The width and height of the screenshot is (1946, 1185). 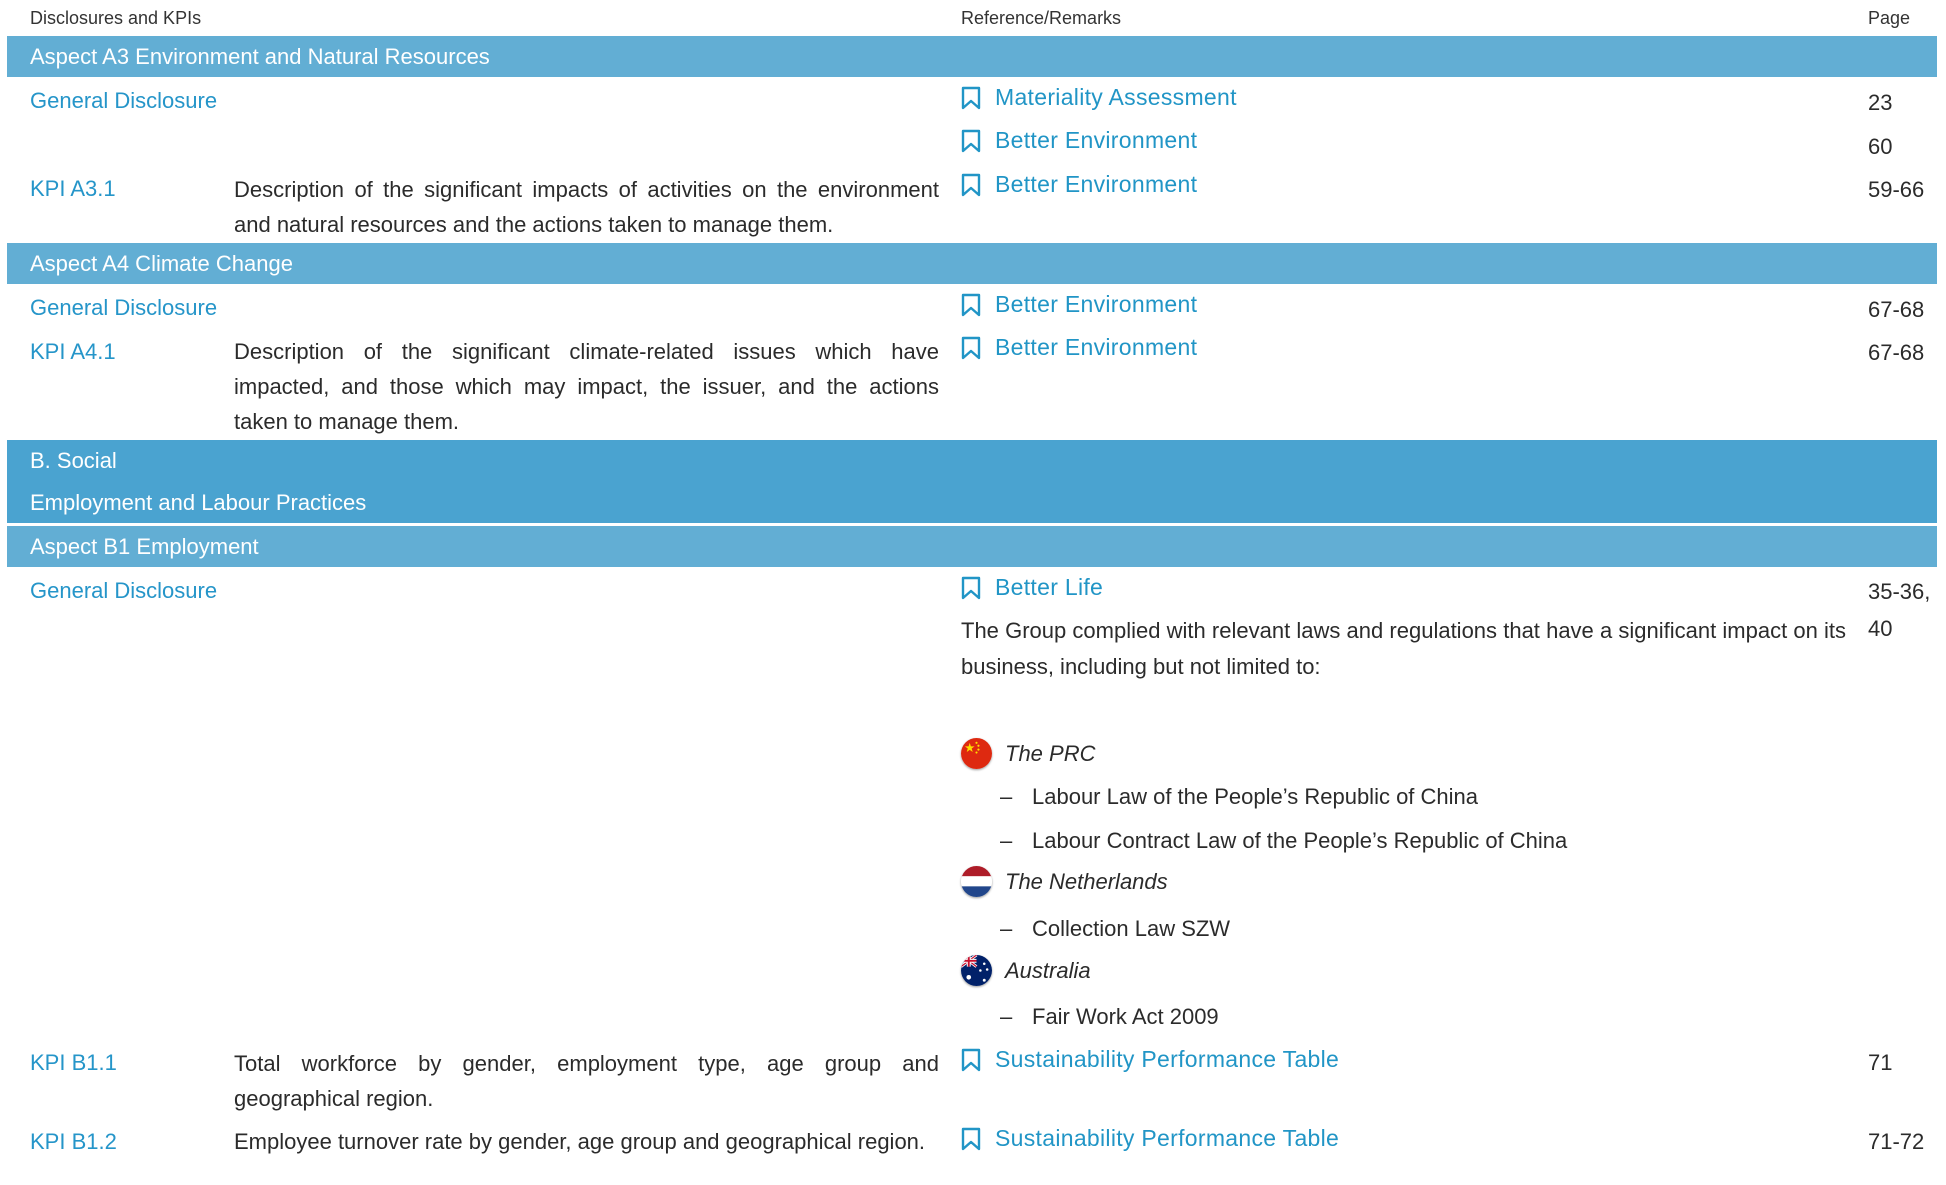 What do you see at coordinates (1899, 591) in the screenshot?
I see `b1-page-line1: 35-36,` at bounding box center [1899, 591].